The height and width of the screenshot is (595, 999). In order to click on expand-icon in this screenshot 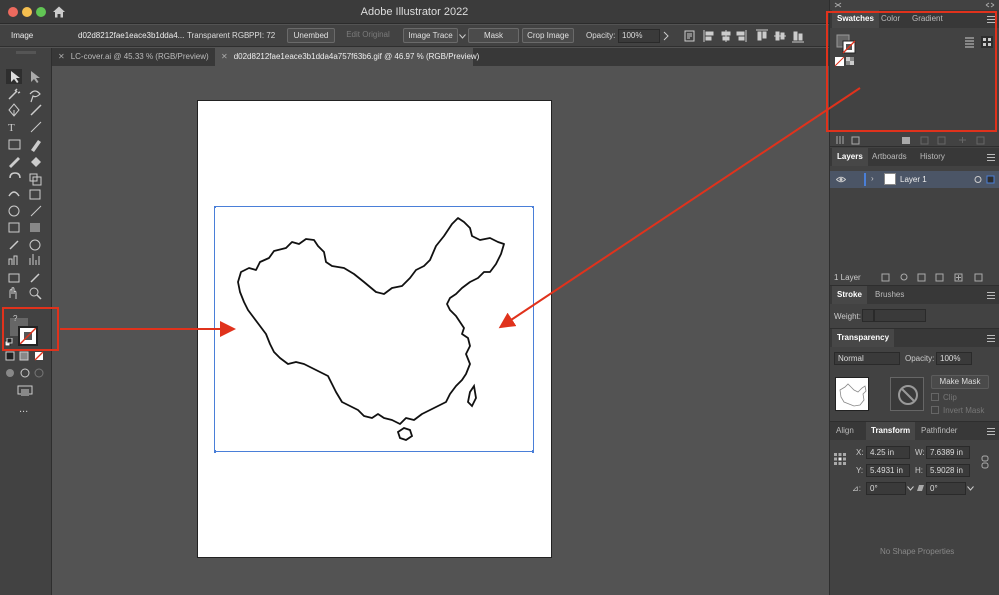, I will do `click(990, 5)`.